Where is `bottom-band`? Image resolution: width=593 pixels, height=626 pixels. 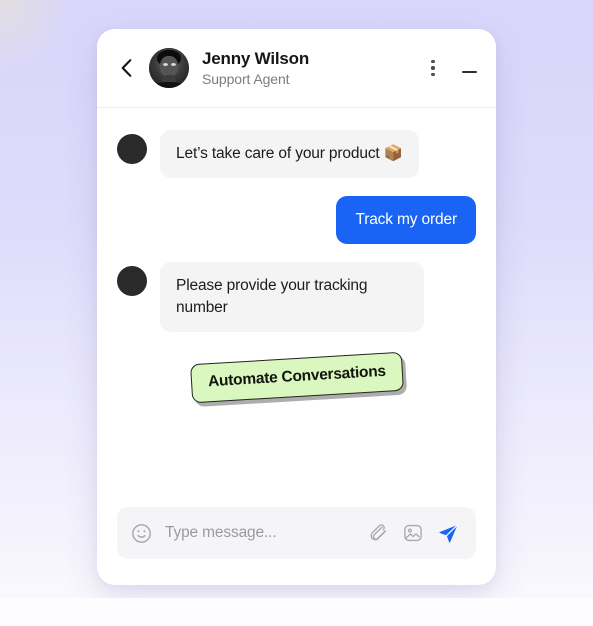 bottom-band is located at coordinates (296, 612).